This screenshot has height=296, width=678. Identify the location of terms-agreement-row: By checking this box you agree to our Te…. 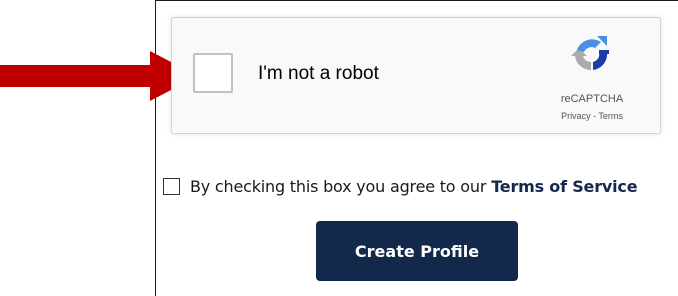
(400, 186).